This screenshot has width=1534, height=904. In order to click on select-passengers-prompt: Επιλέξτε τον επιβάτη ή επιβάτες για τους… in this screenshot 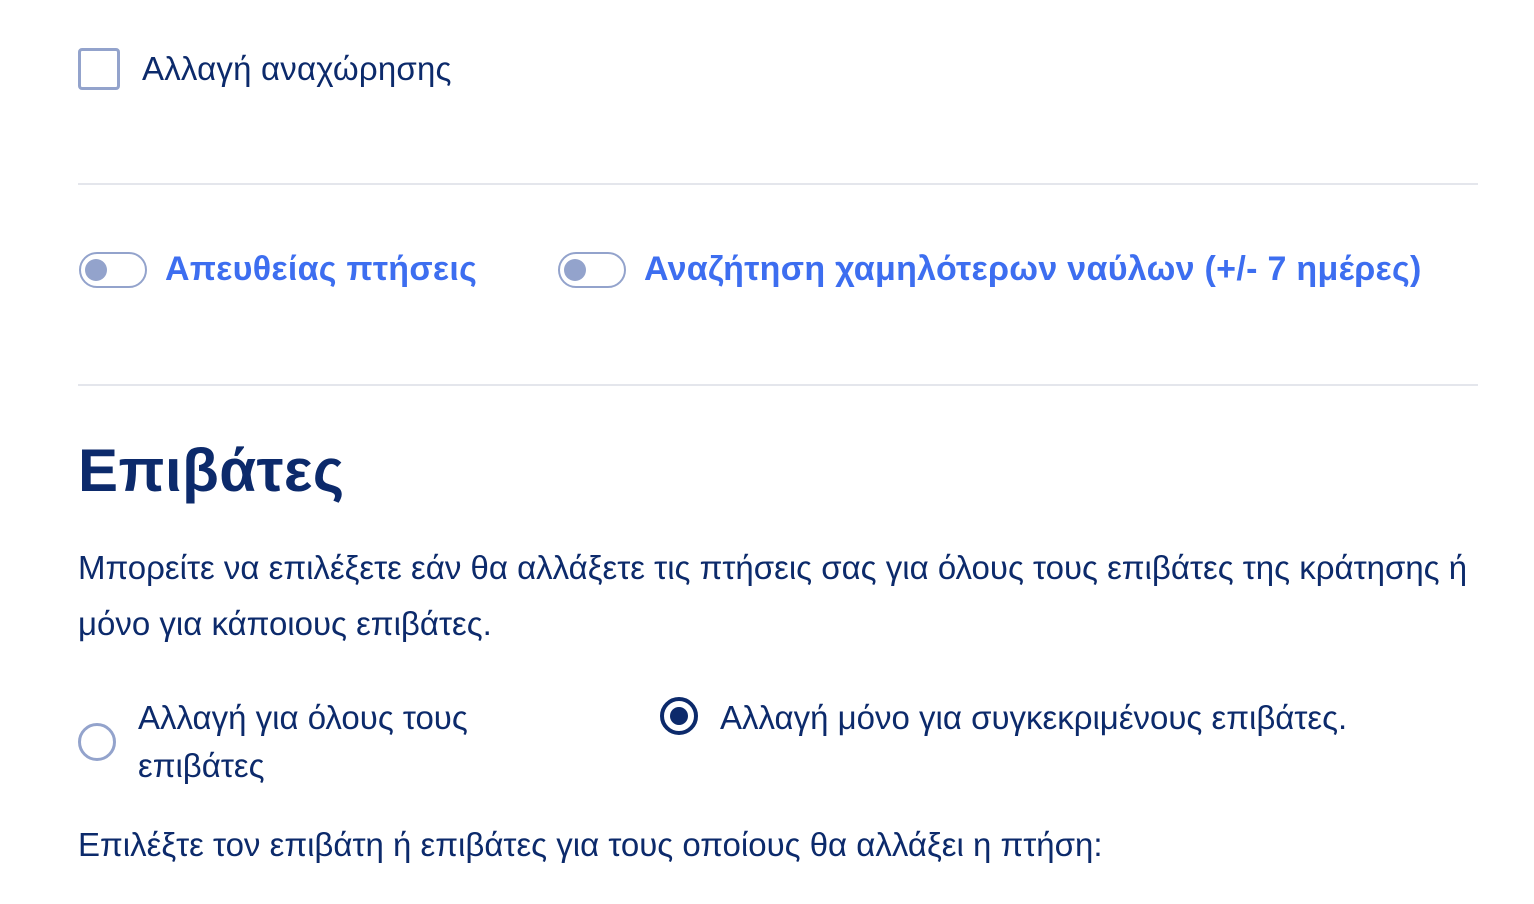, I will do `click(590, 844)`.